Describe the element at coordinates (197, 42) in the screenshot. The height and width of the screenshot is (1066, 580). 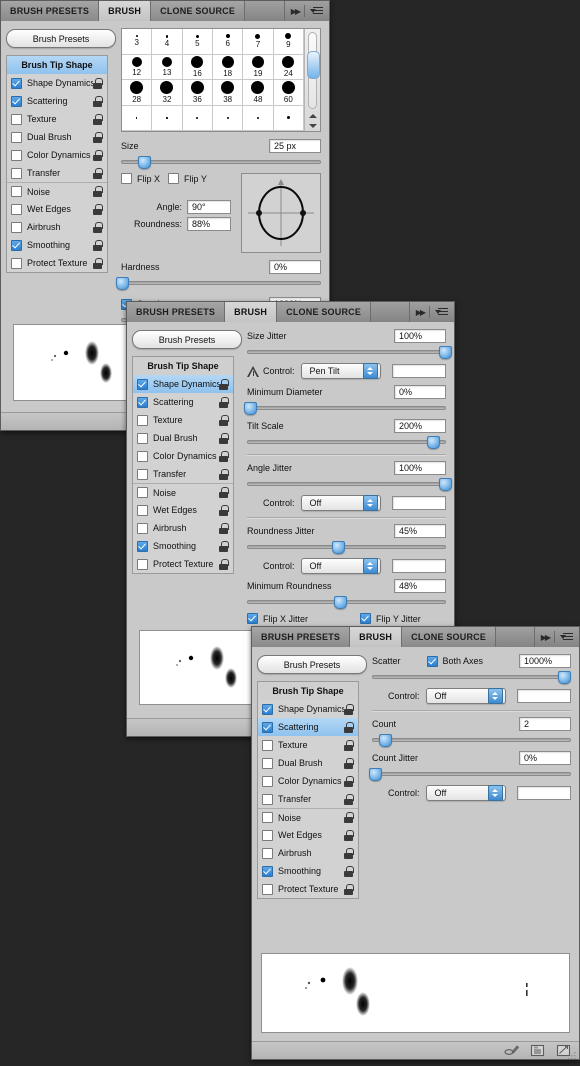
I see `brush-tip-cell: 5` at that location.